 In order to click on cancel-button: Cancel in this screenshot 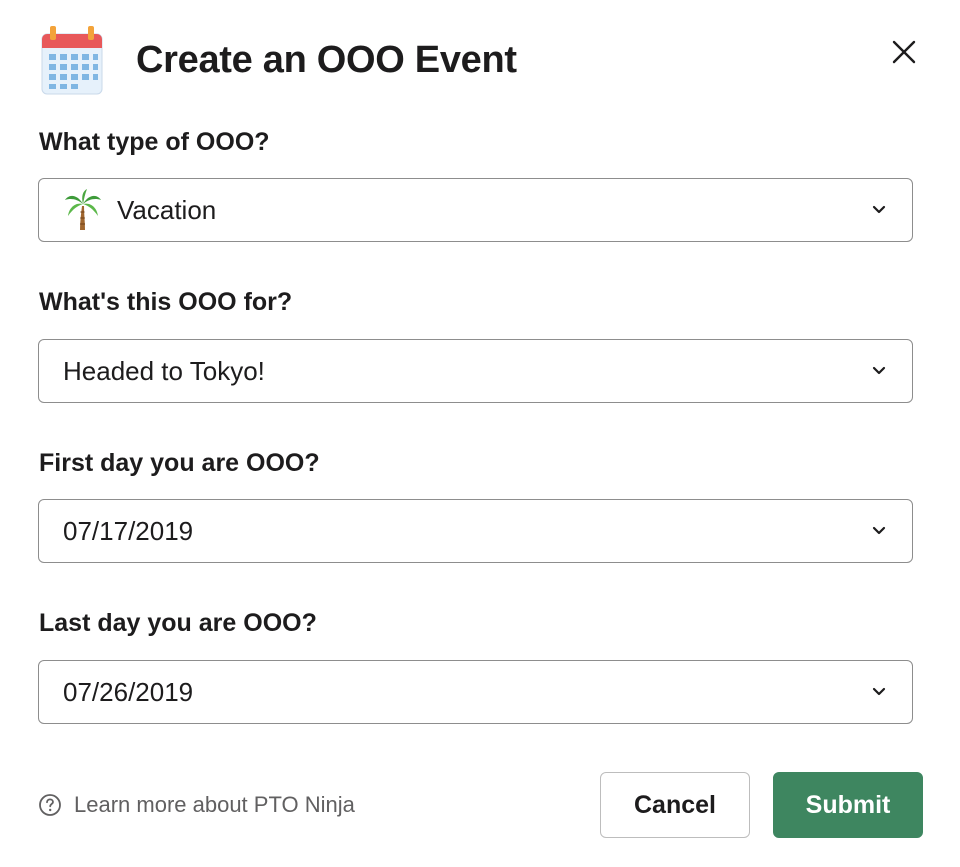, I will do `click(675, 805)`.